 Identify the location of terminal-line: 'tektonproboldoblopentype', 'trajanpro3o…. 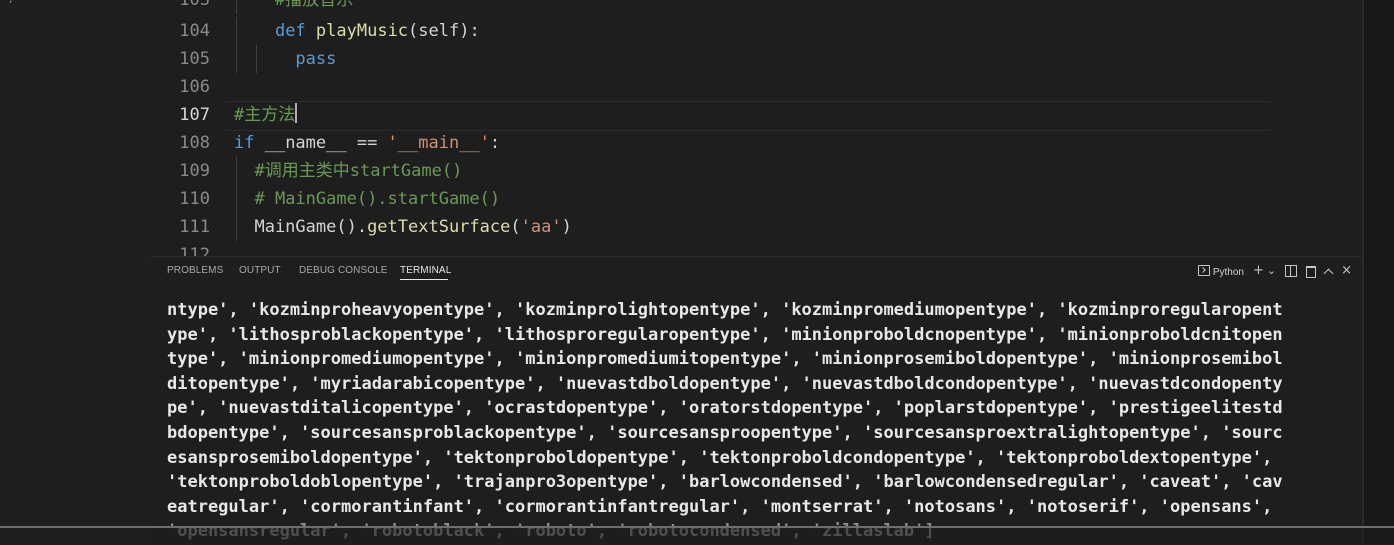
(725, 482).